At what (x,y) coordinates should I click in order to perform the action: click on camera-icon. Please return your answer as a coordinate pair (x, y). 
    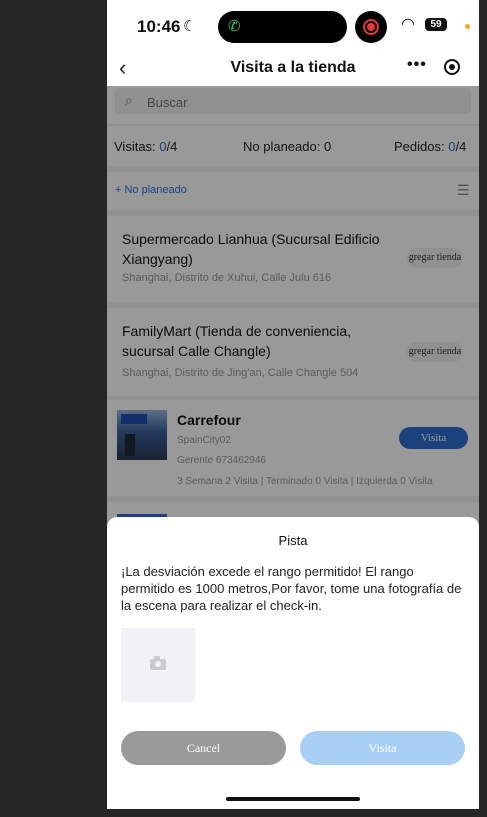
    Looking at the image, I should click on (158, 663).